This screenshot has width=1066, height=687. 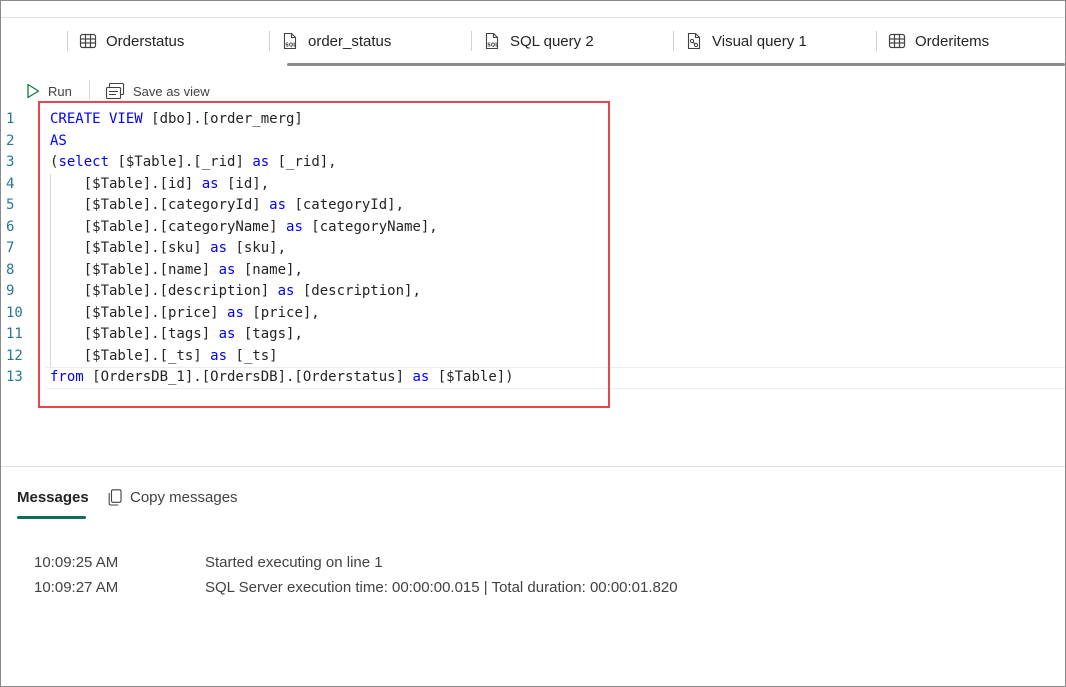 I want to click on tab-label: Orderstatus, so click(x=145, y=41).